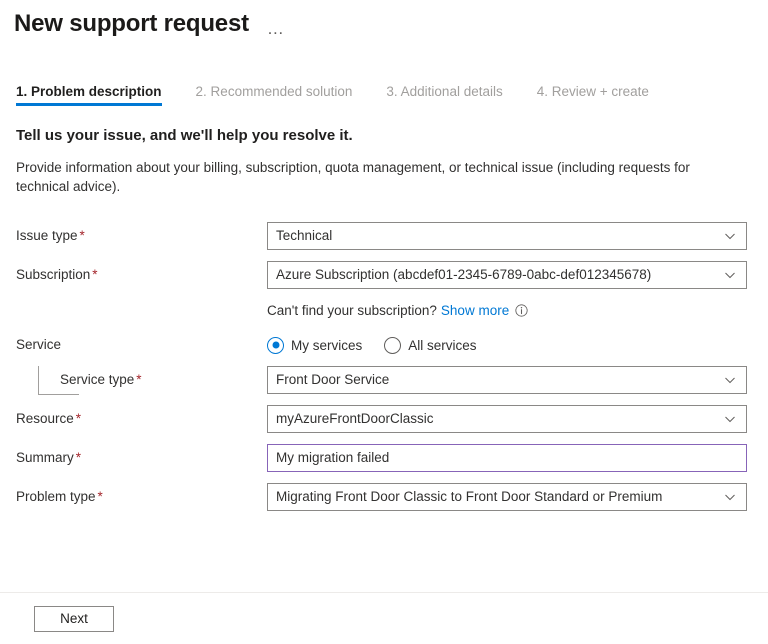 The height and width of the screenshot is (644, 768). What do you see at coordinates (507, 380) in the screenshot?
I see `service-type-dropdown: Front Door Service` at bounding box center [507, 380].